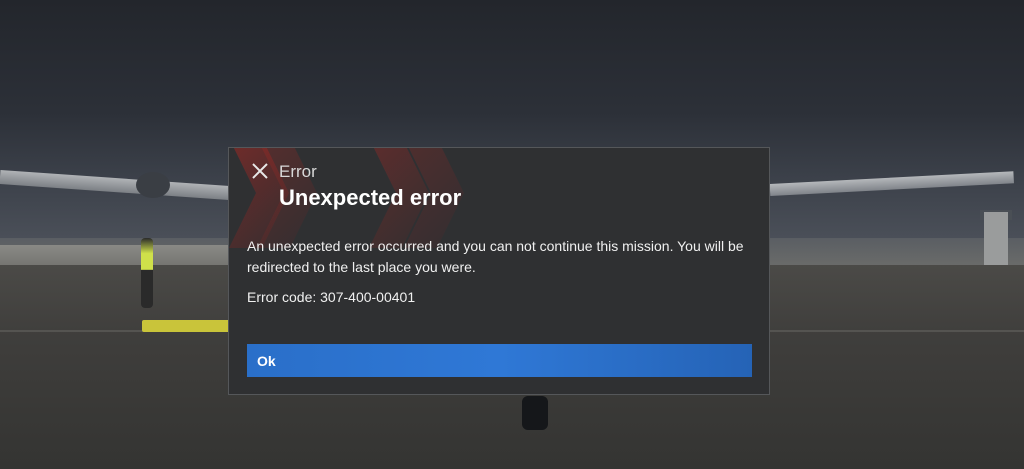 This screenshot has height=469, width=1024. I want to click on aircraft-engine, so click(153, 185).